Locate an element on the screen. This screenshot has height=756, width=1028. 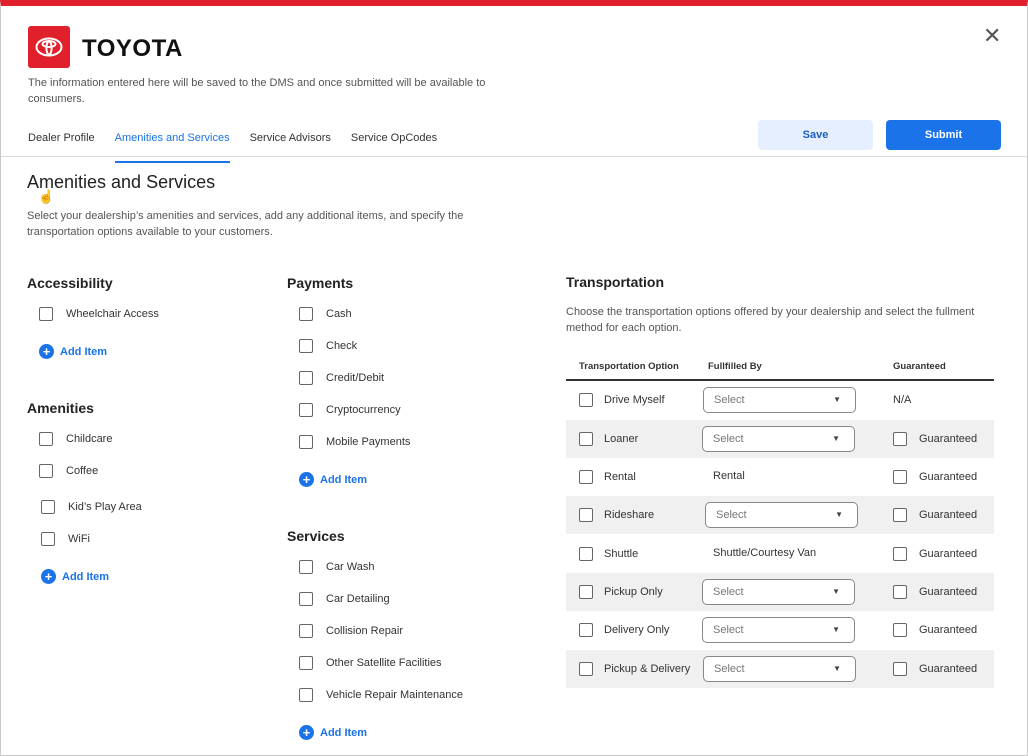
page-title: Amenities and Services is located at coordinates (121, 182).